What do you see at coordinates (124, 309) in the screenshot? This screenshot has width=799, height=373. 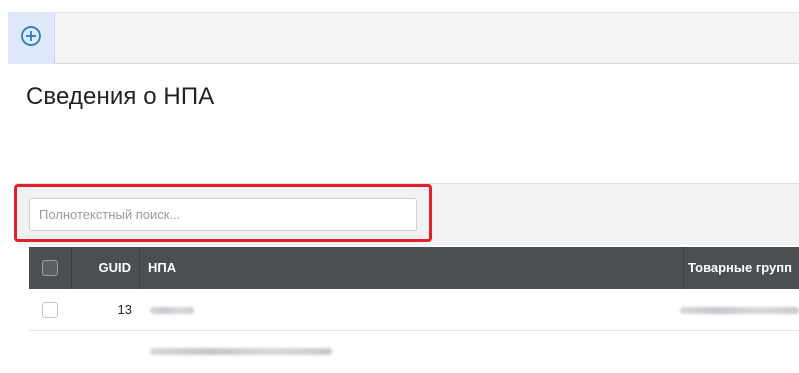 I see `guid-cell: 13` at bounding box center [124, 309].